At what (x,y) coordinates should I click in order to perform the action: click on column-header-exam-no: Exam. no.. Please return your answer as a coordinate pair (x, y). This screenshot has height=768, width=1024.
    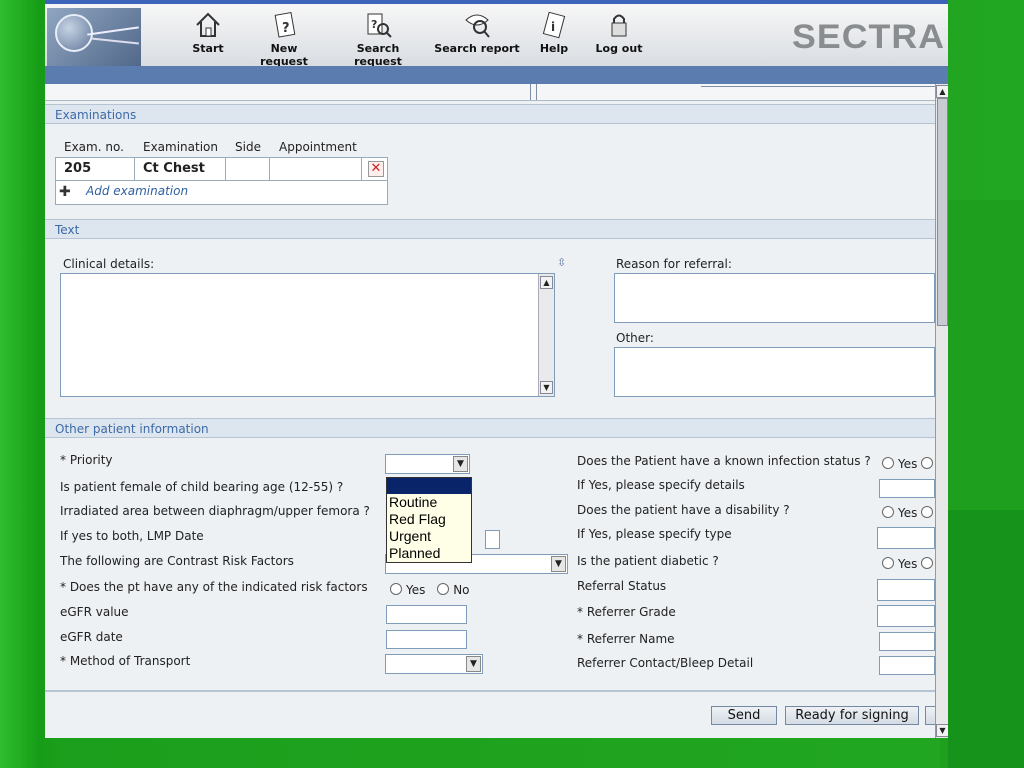
    Looking at the image, I should click on (94, 147).